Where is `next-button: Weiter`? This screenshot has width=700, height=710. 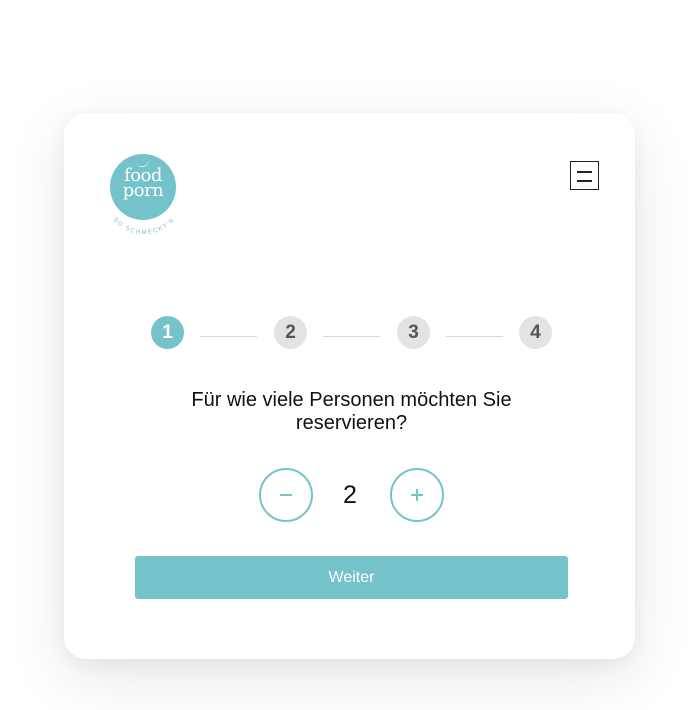 next-button: Weiter is located at coordinates (351, 577).